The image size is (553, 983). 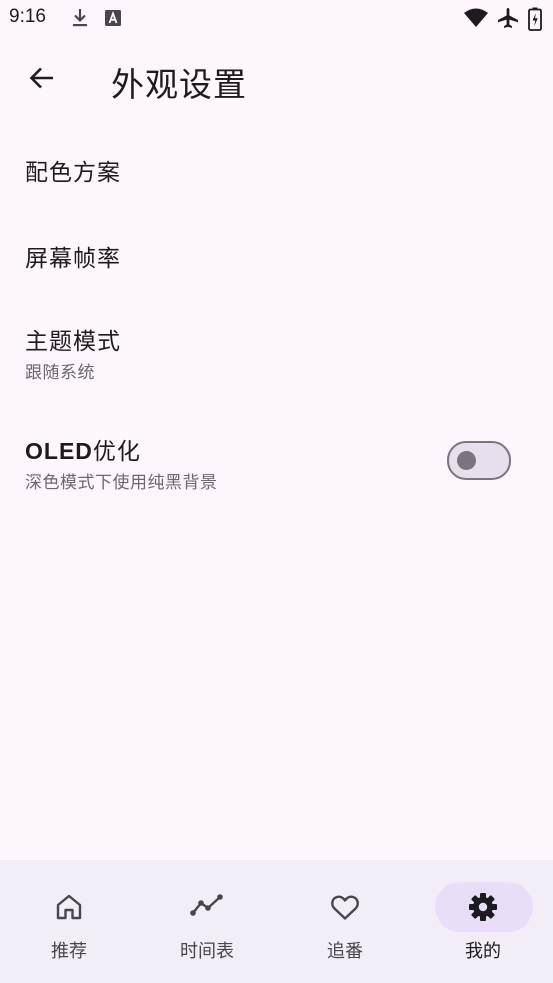 What do you see at coordinates (345, 907) in the screenshot?
I see `heart-icon` at bounding box center [345, 907].